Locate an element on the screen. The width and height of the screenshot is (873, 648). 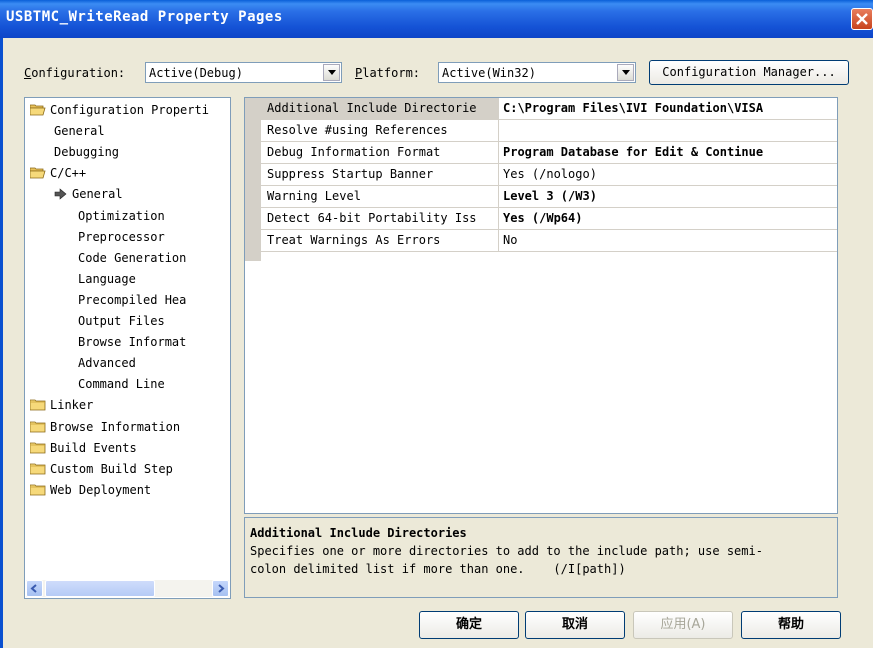
tree-item-label: Configuration Properti is located at coordinates (129, 110).